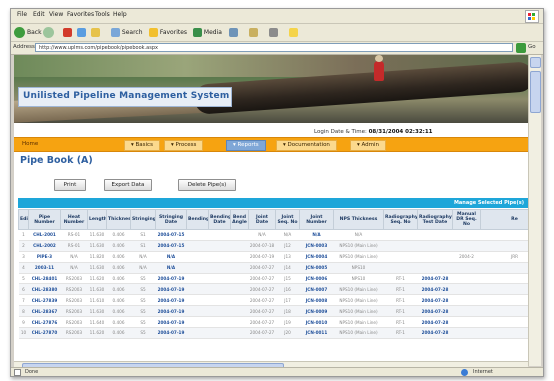  Describe the element at coordinates (535, 62) in the screenshot. I see `scroll-up-arrow` at that location.